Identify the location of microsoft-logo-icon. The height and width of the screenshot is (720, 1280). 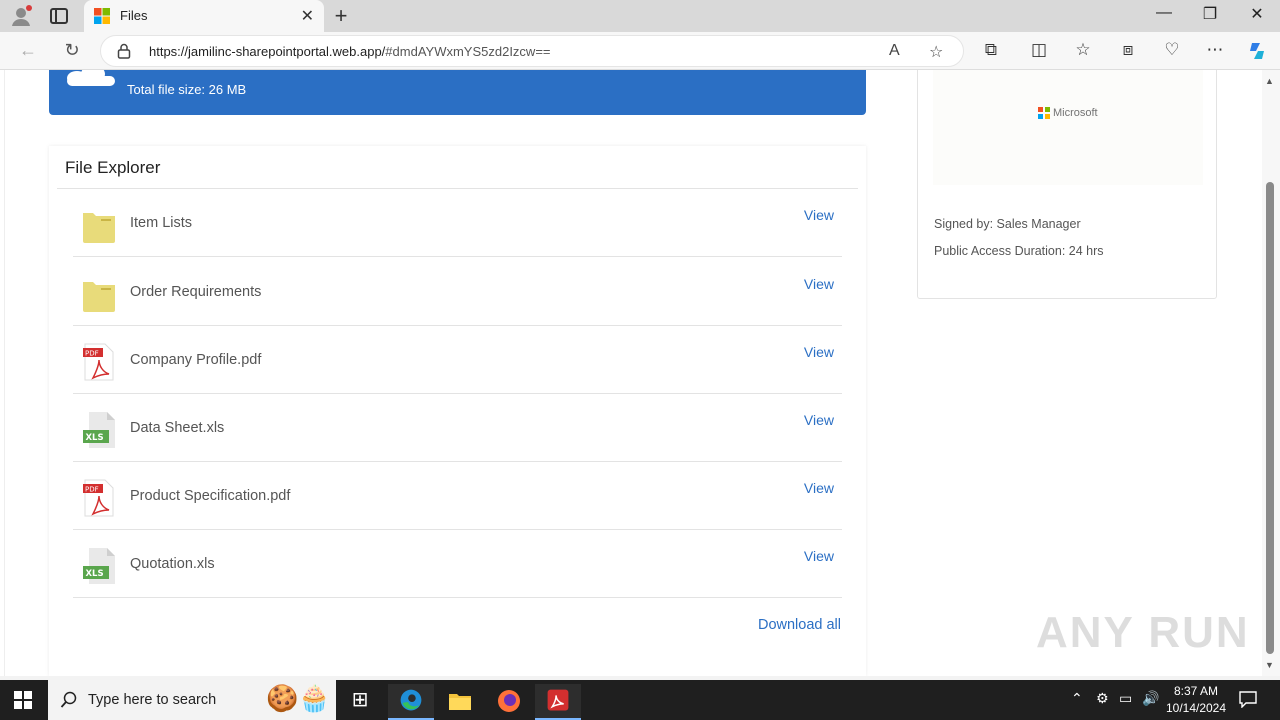
(1044, 113).